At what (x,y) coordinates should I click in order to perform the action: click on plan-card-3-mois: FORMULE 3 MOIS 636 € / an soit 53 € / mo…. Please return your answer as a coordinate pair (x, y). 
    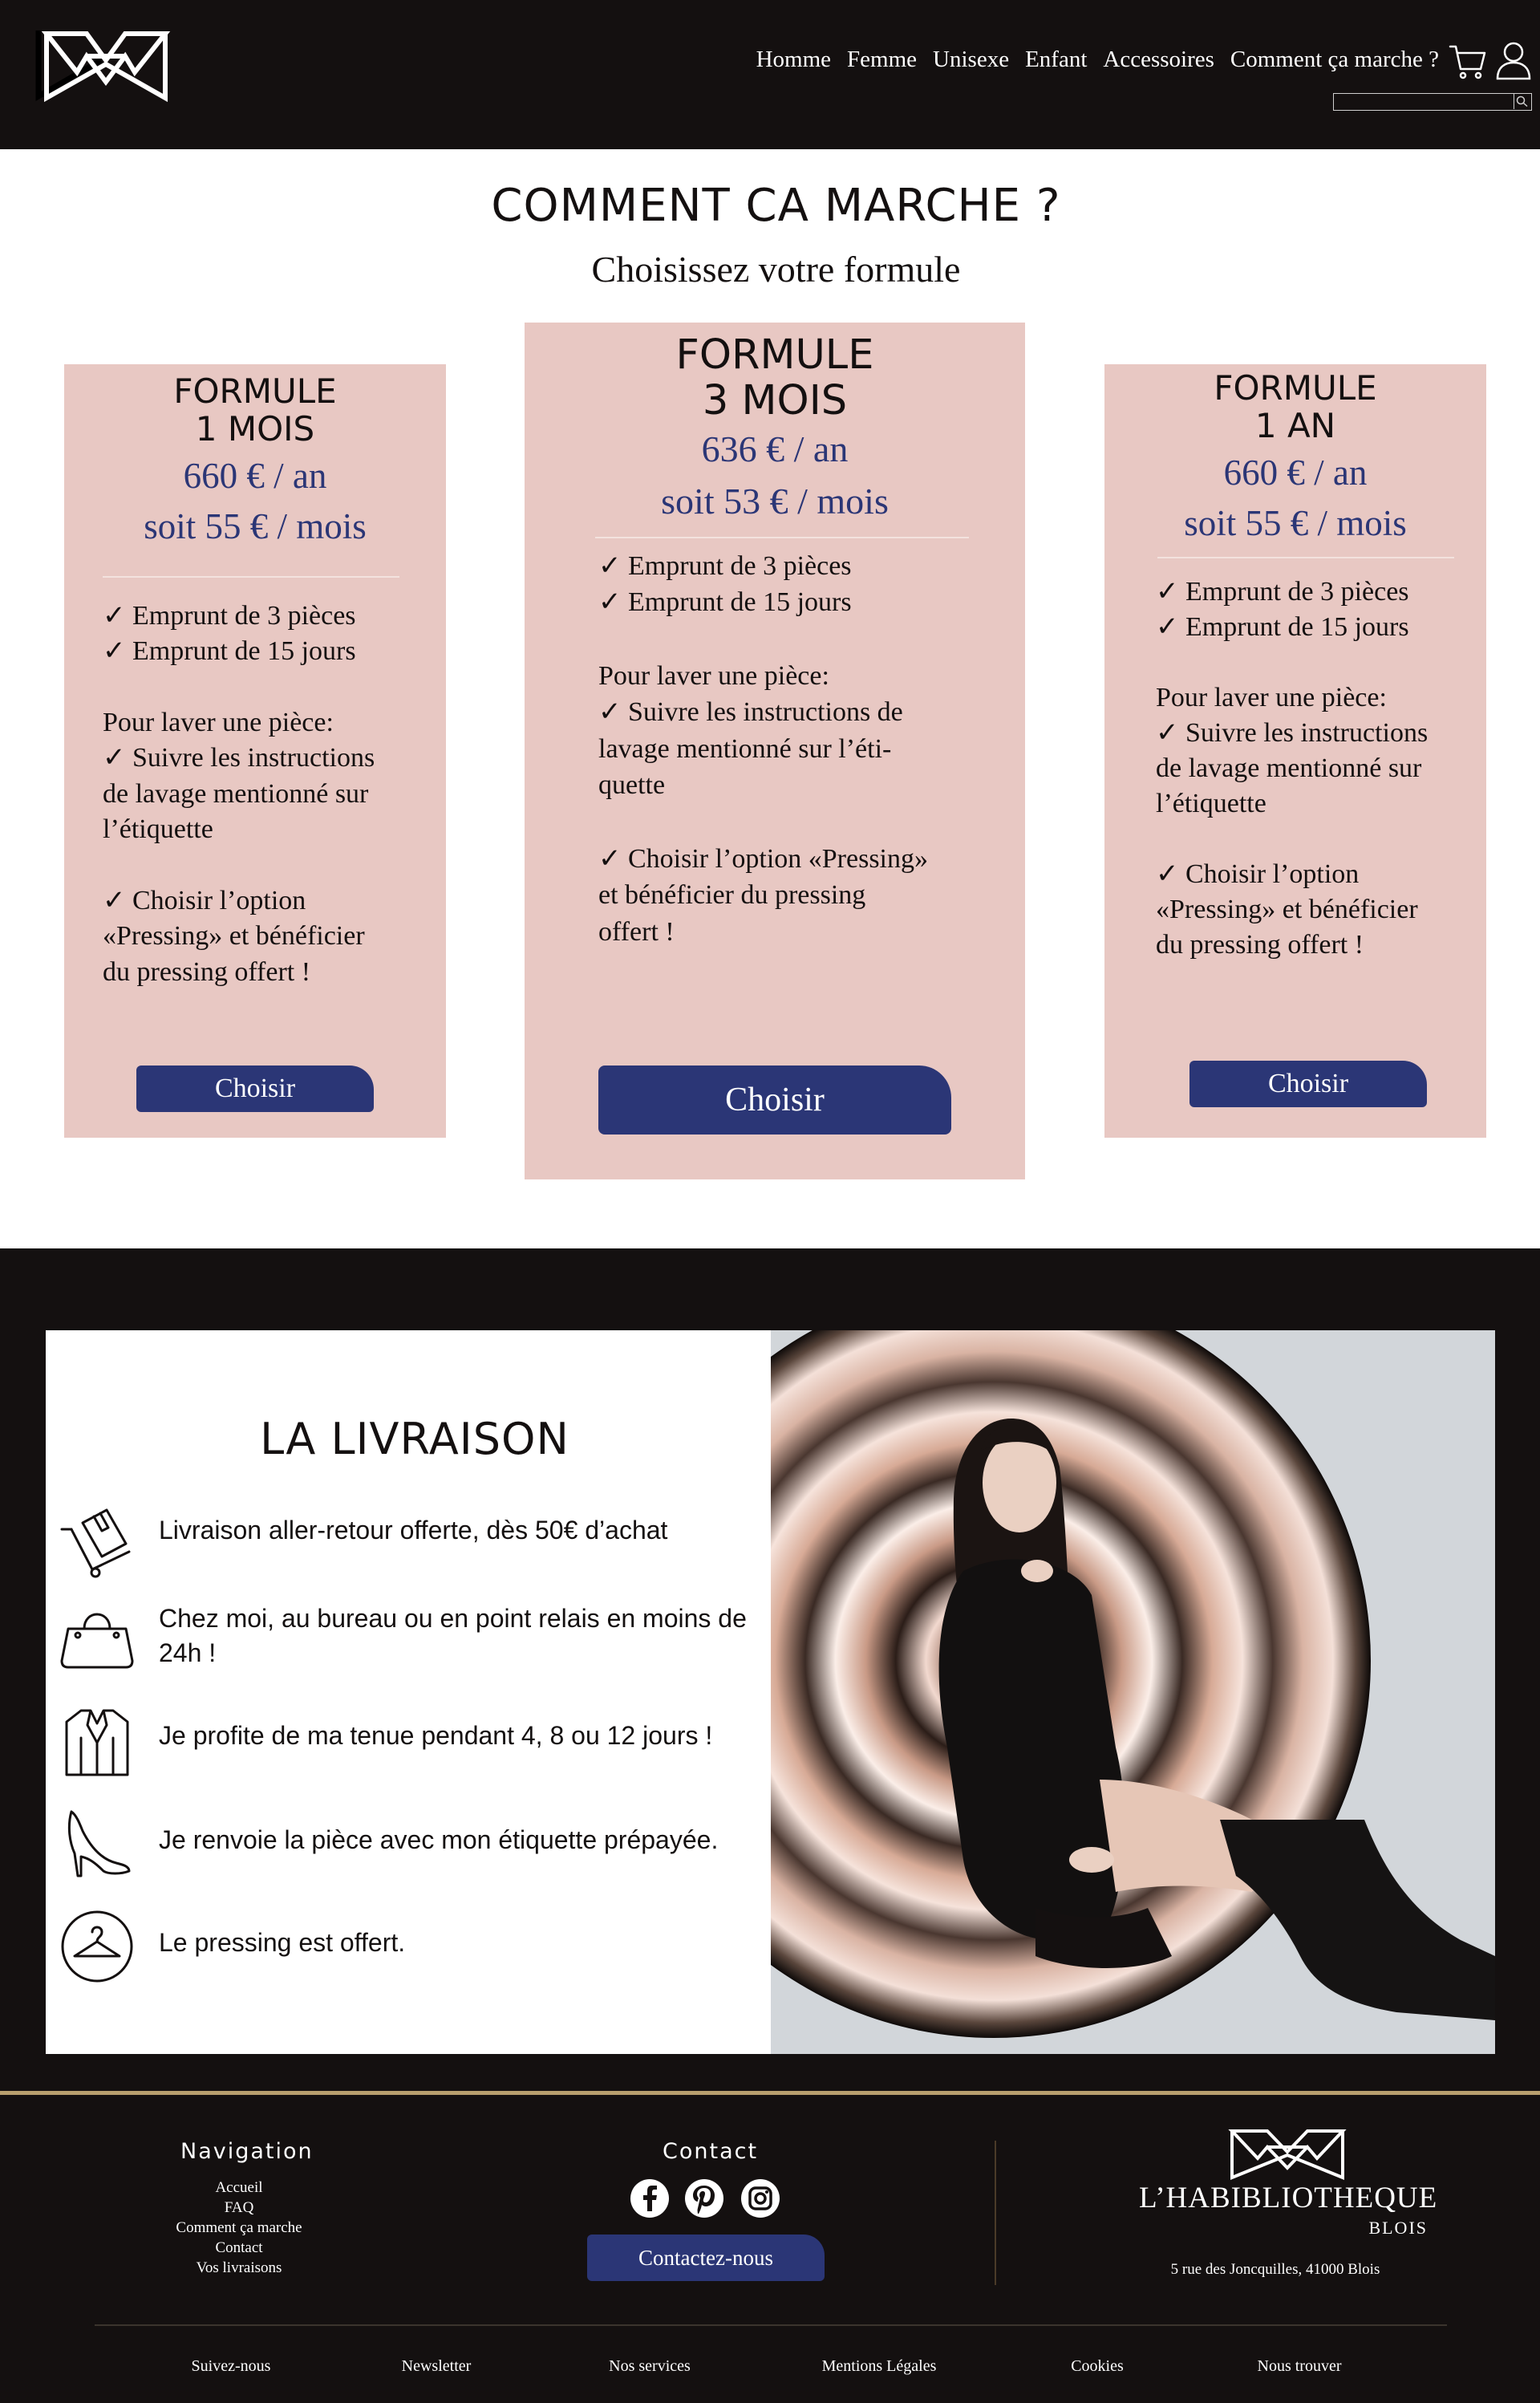
    Looking at the image, I should click on (775, 751).